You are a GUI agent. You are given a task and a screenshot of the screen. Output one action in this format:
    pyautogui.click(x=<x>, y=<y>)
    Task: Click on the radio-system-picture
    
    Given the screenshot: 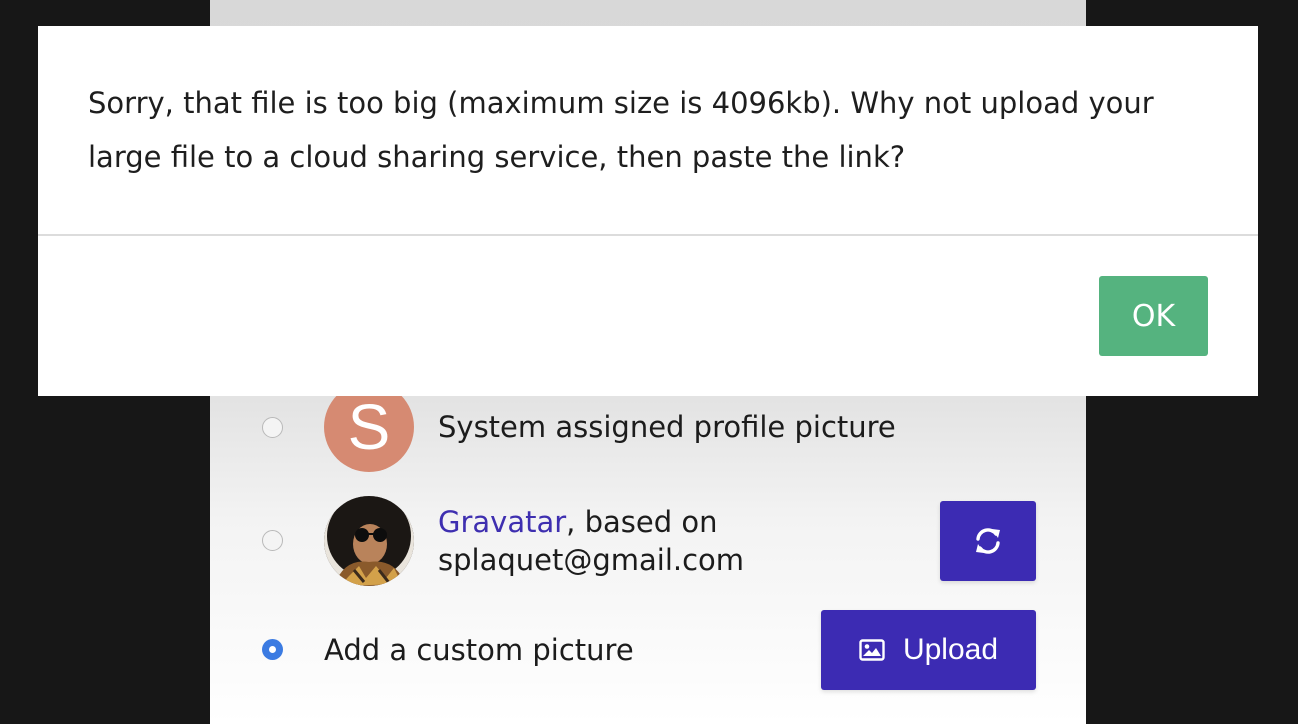 What is the action you would take?
    pyautogui.click(x=272, y=427)
    